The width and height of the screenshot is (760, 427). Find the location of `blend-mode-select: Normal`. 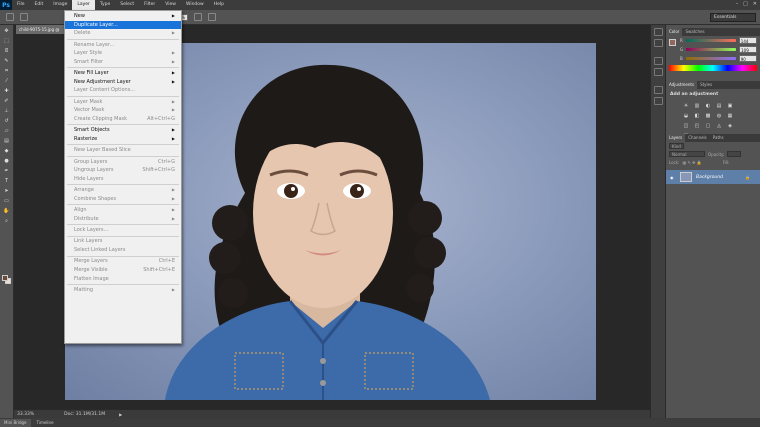

blend-mode-select: Normal is located at coordinates (687, 154).